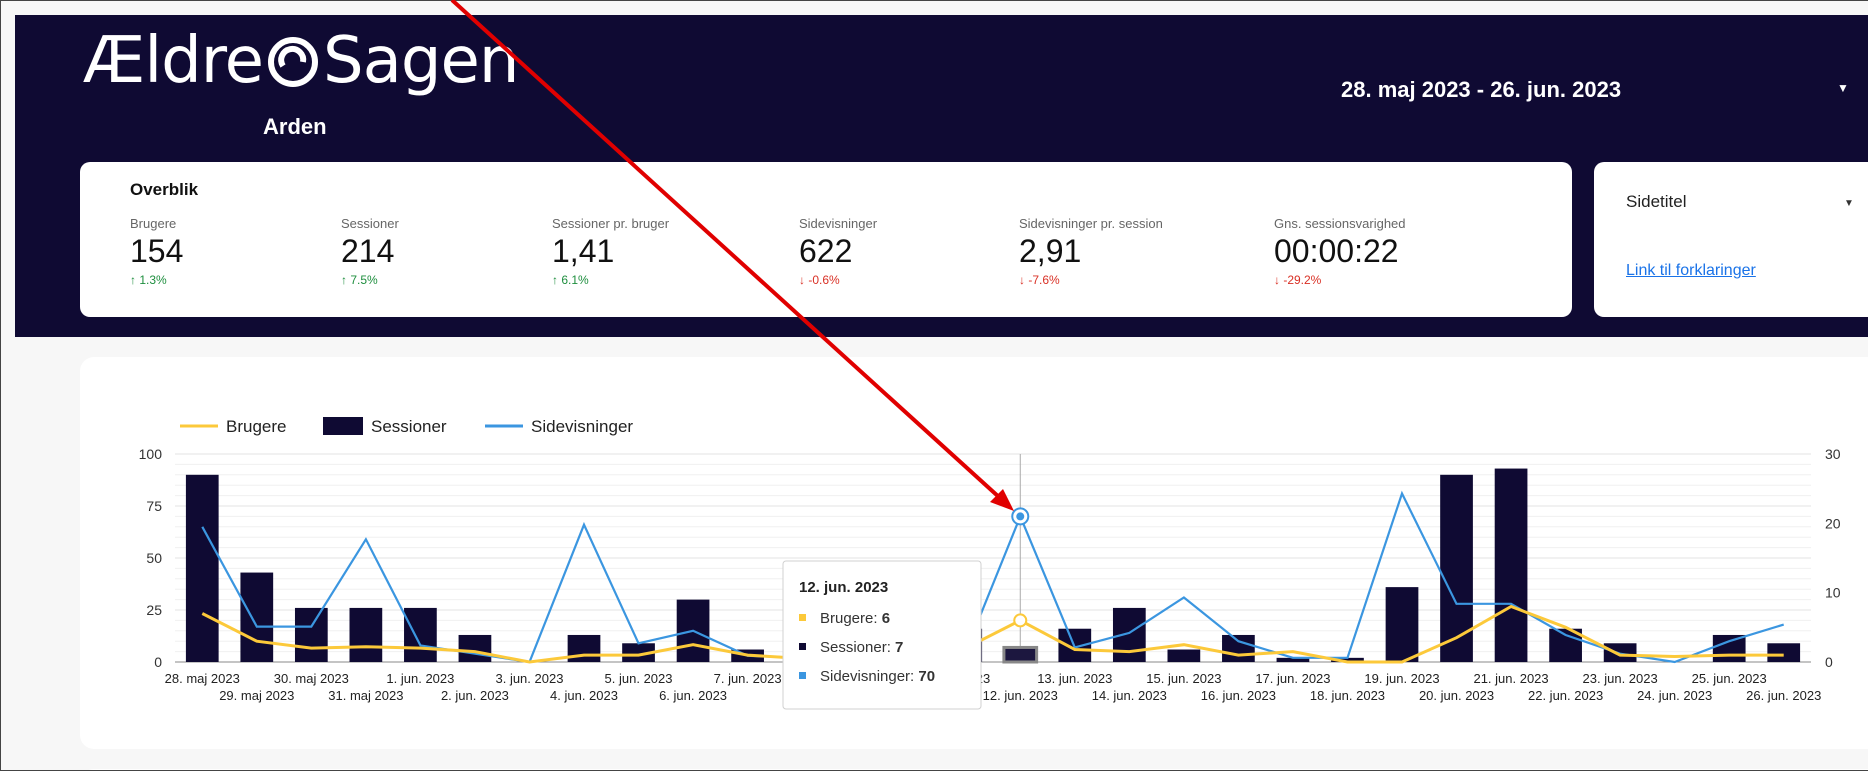 The width and height of the screenshot is (1870, 773). I want to click on x-tick: 25. jun. 2023, so click(1729, 678).